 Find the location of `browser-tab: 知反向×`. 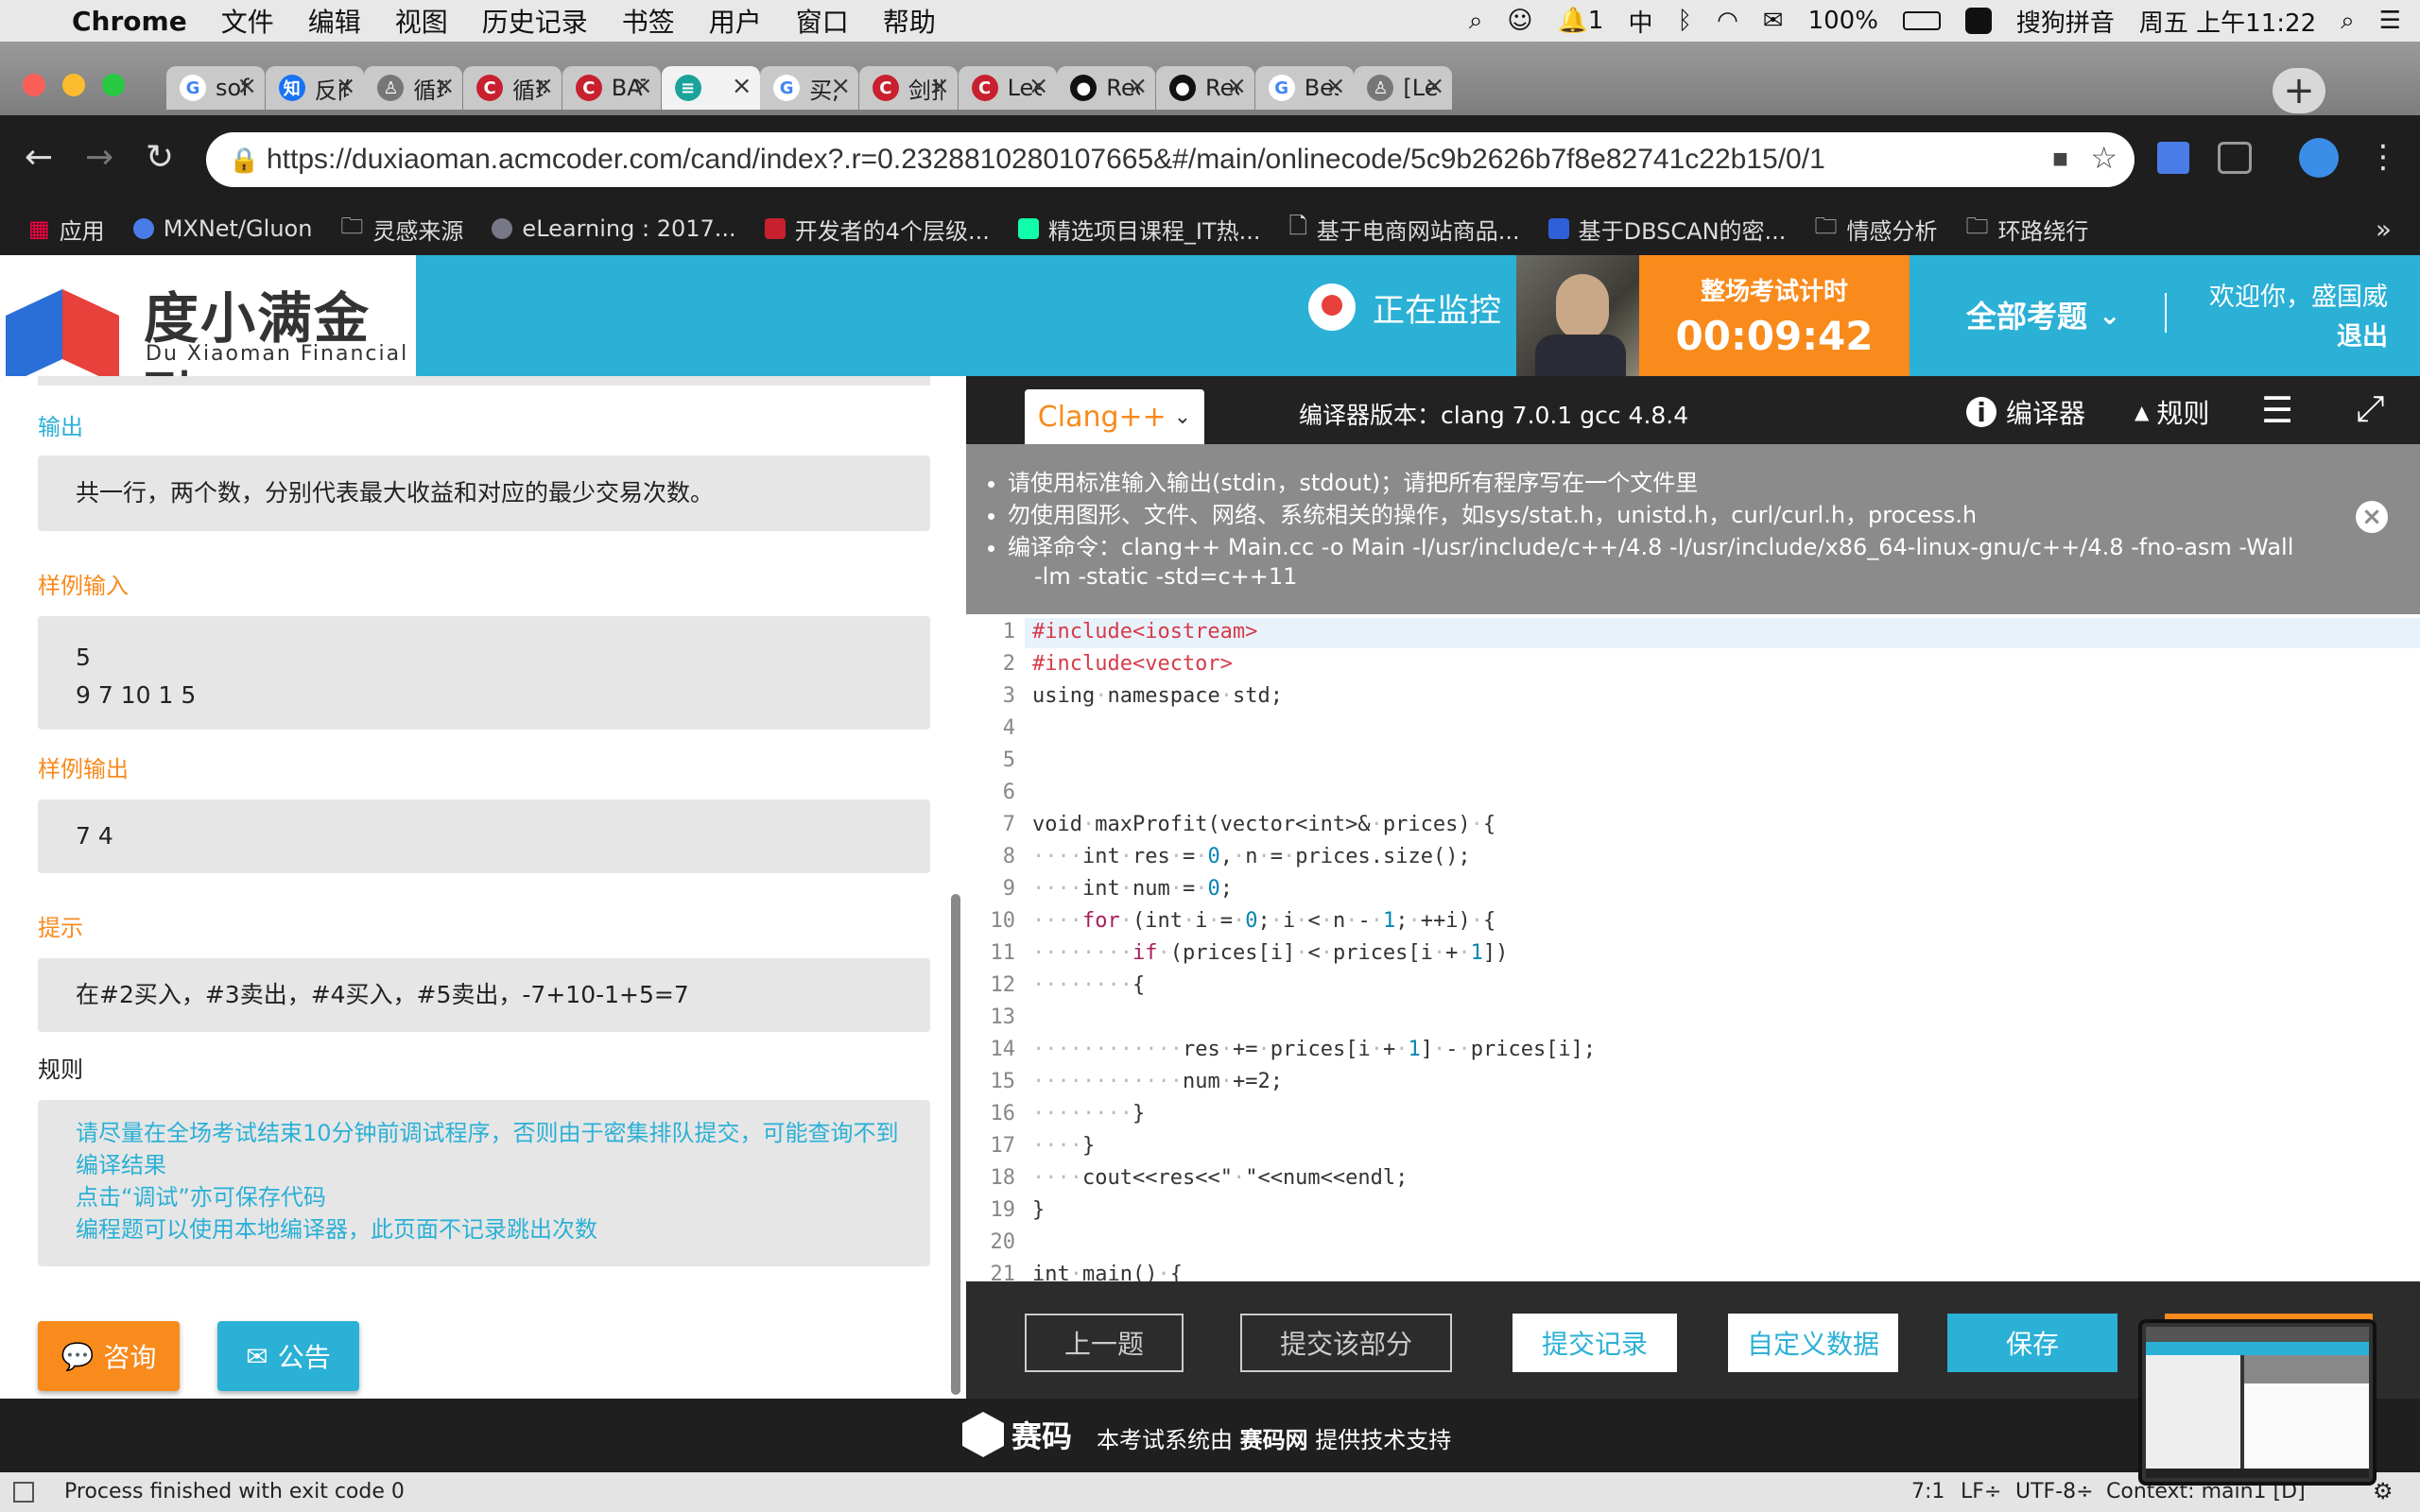

browser-tab: 知反向× is located at coordinates (314, 88).